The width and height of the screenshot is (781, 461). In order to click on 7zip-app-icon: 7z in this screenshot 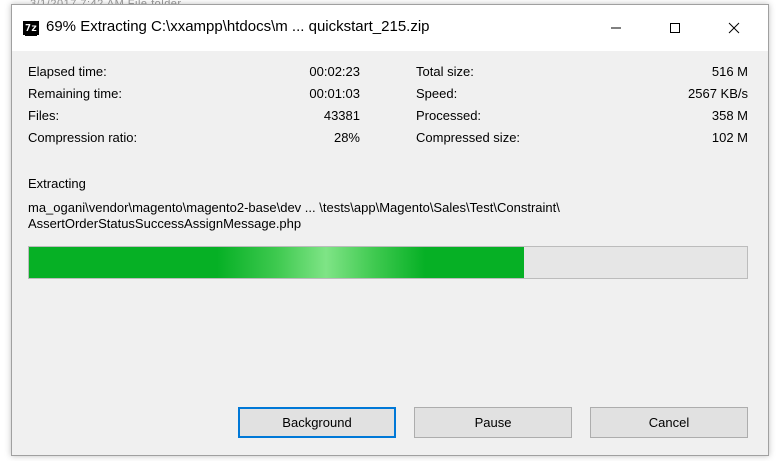, I will do `click(31, 28)`.